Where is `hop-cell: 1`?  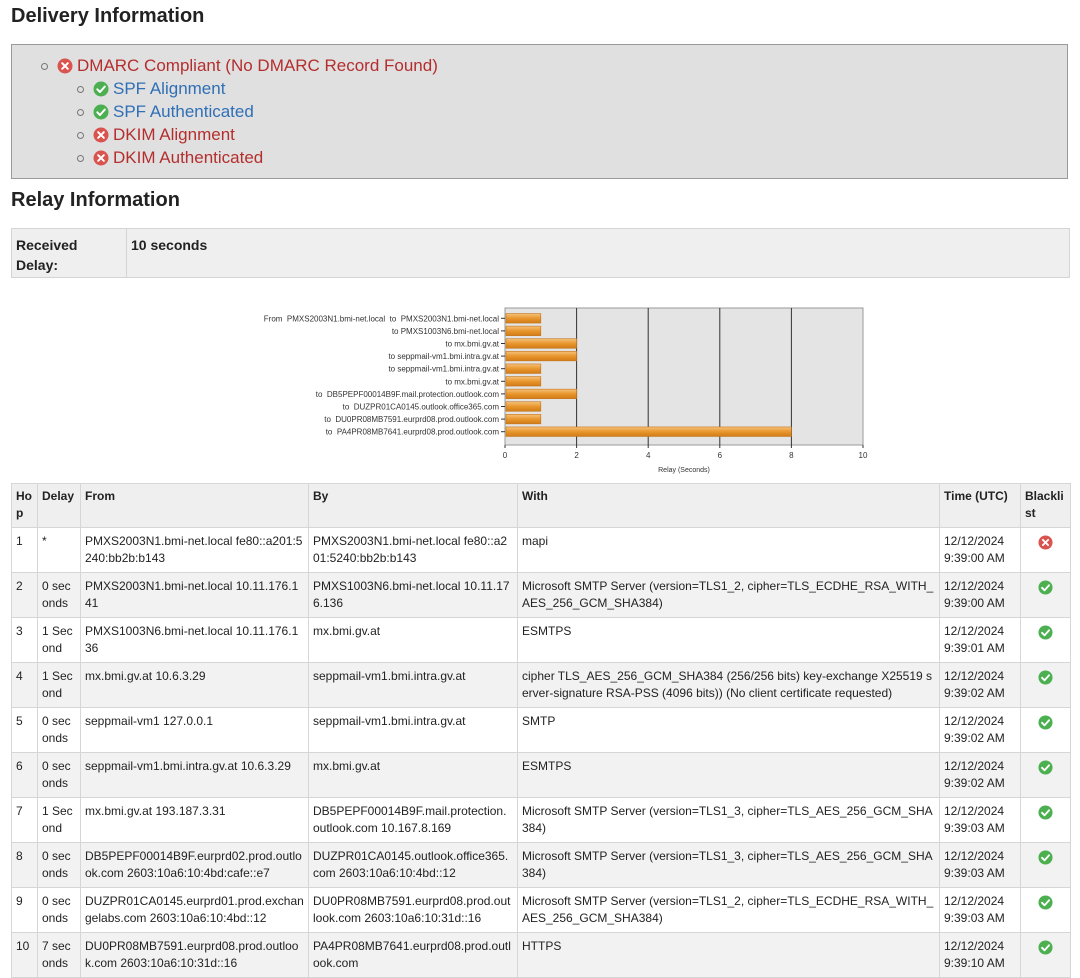
hop-cell: 1 is located at coordinates (24, 550).